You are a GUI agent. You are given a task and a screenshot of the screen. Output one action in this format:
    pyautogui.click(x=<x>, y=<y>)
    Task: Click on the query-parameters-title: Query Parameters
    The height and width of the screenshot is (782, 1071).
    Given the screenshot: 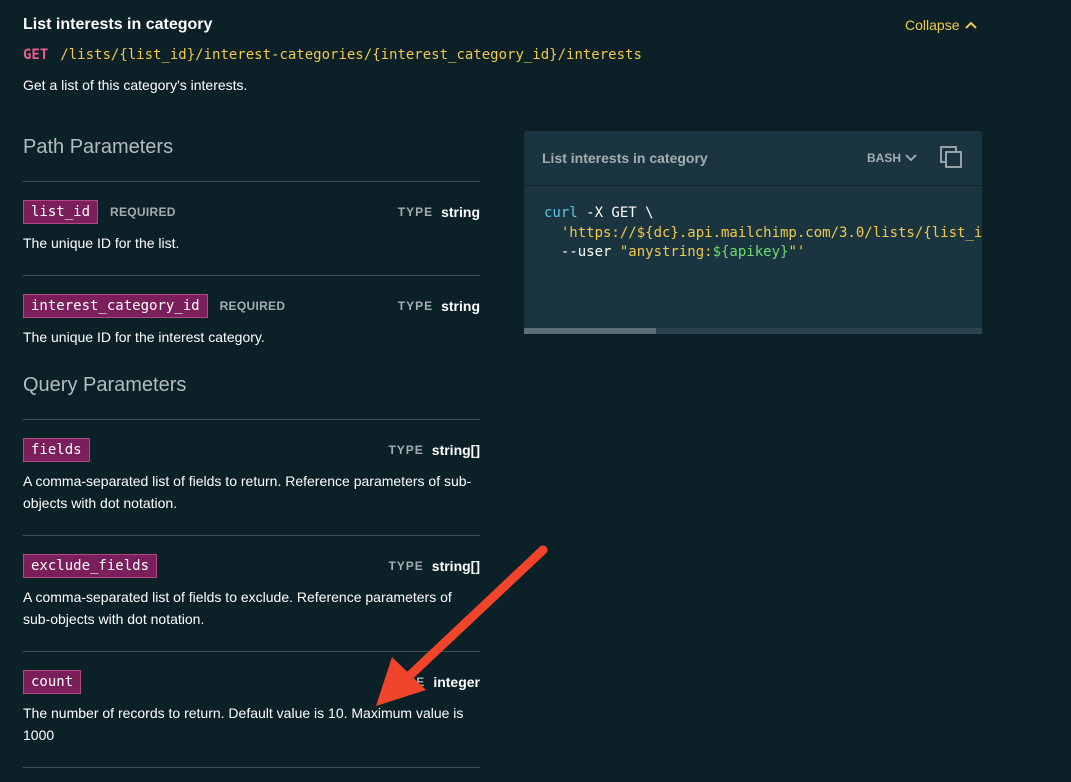 What is the action you would take?
    pyautogui.click(x=105, y=385)
    